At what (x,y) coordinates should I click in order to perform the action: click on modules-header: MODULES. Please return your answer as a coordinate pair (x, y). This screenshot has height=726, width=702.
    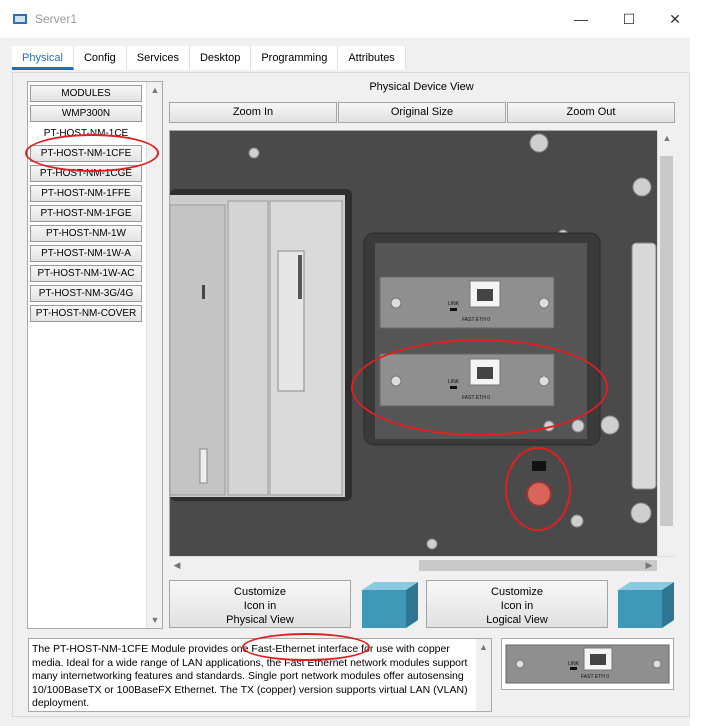
    Looking at the image, I should click on (86, 93).